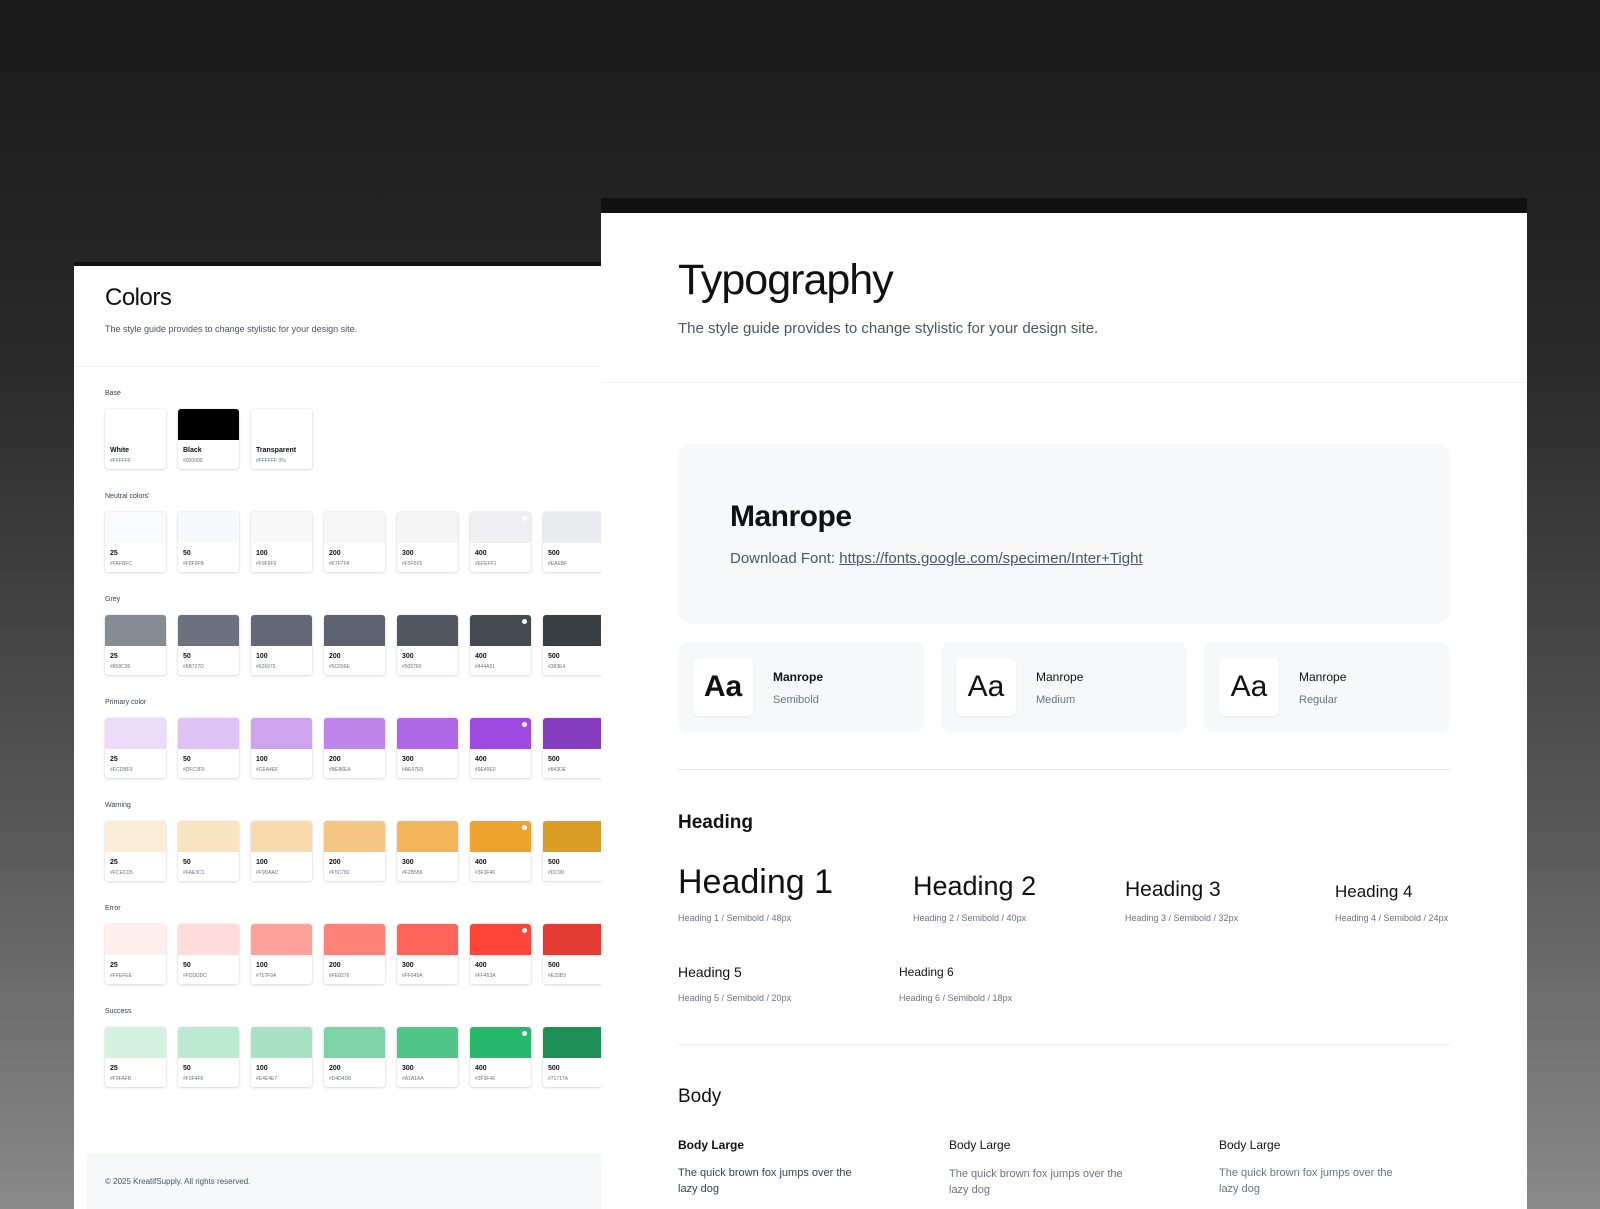 Image resolution: width=1600 pixels, height=1209 pixels. Describe the element at coordinates (194, 770) in the screenshot. I see `swatch-hex: #DFC3F5` at that location.